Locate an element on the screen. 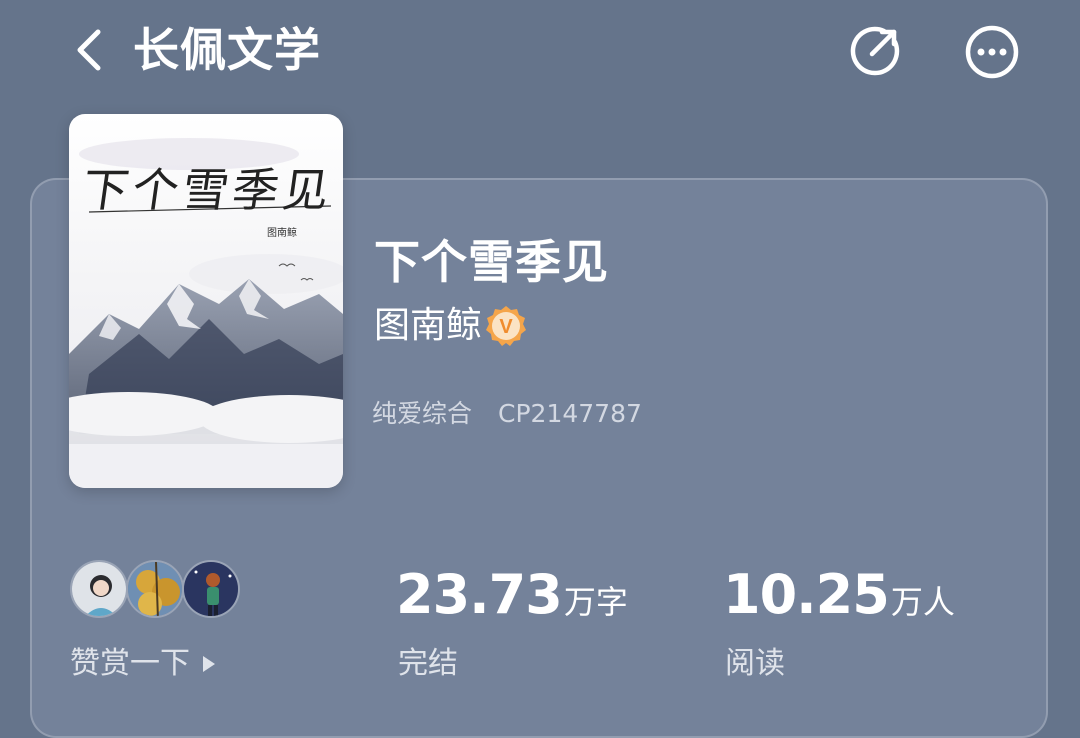 The width and height of the screenshot is (1080, 738). book-cp-id: CP2147787 is located at coordinates (570, 413).